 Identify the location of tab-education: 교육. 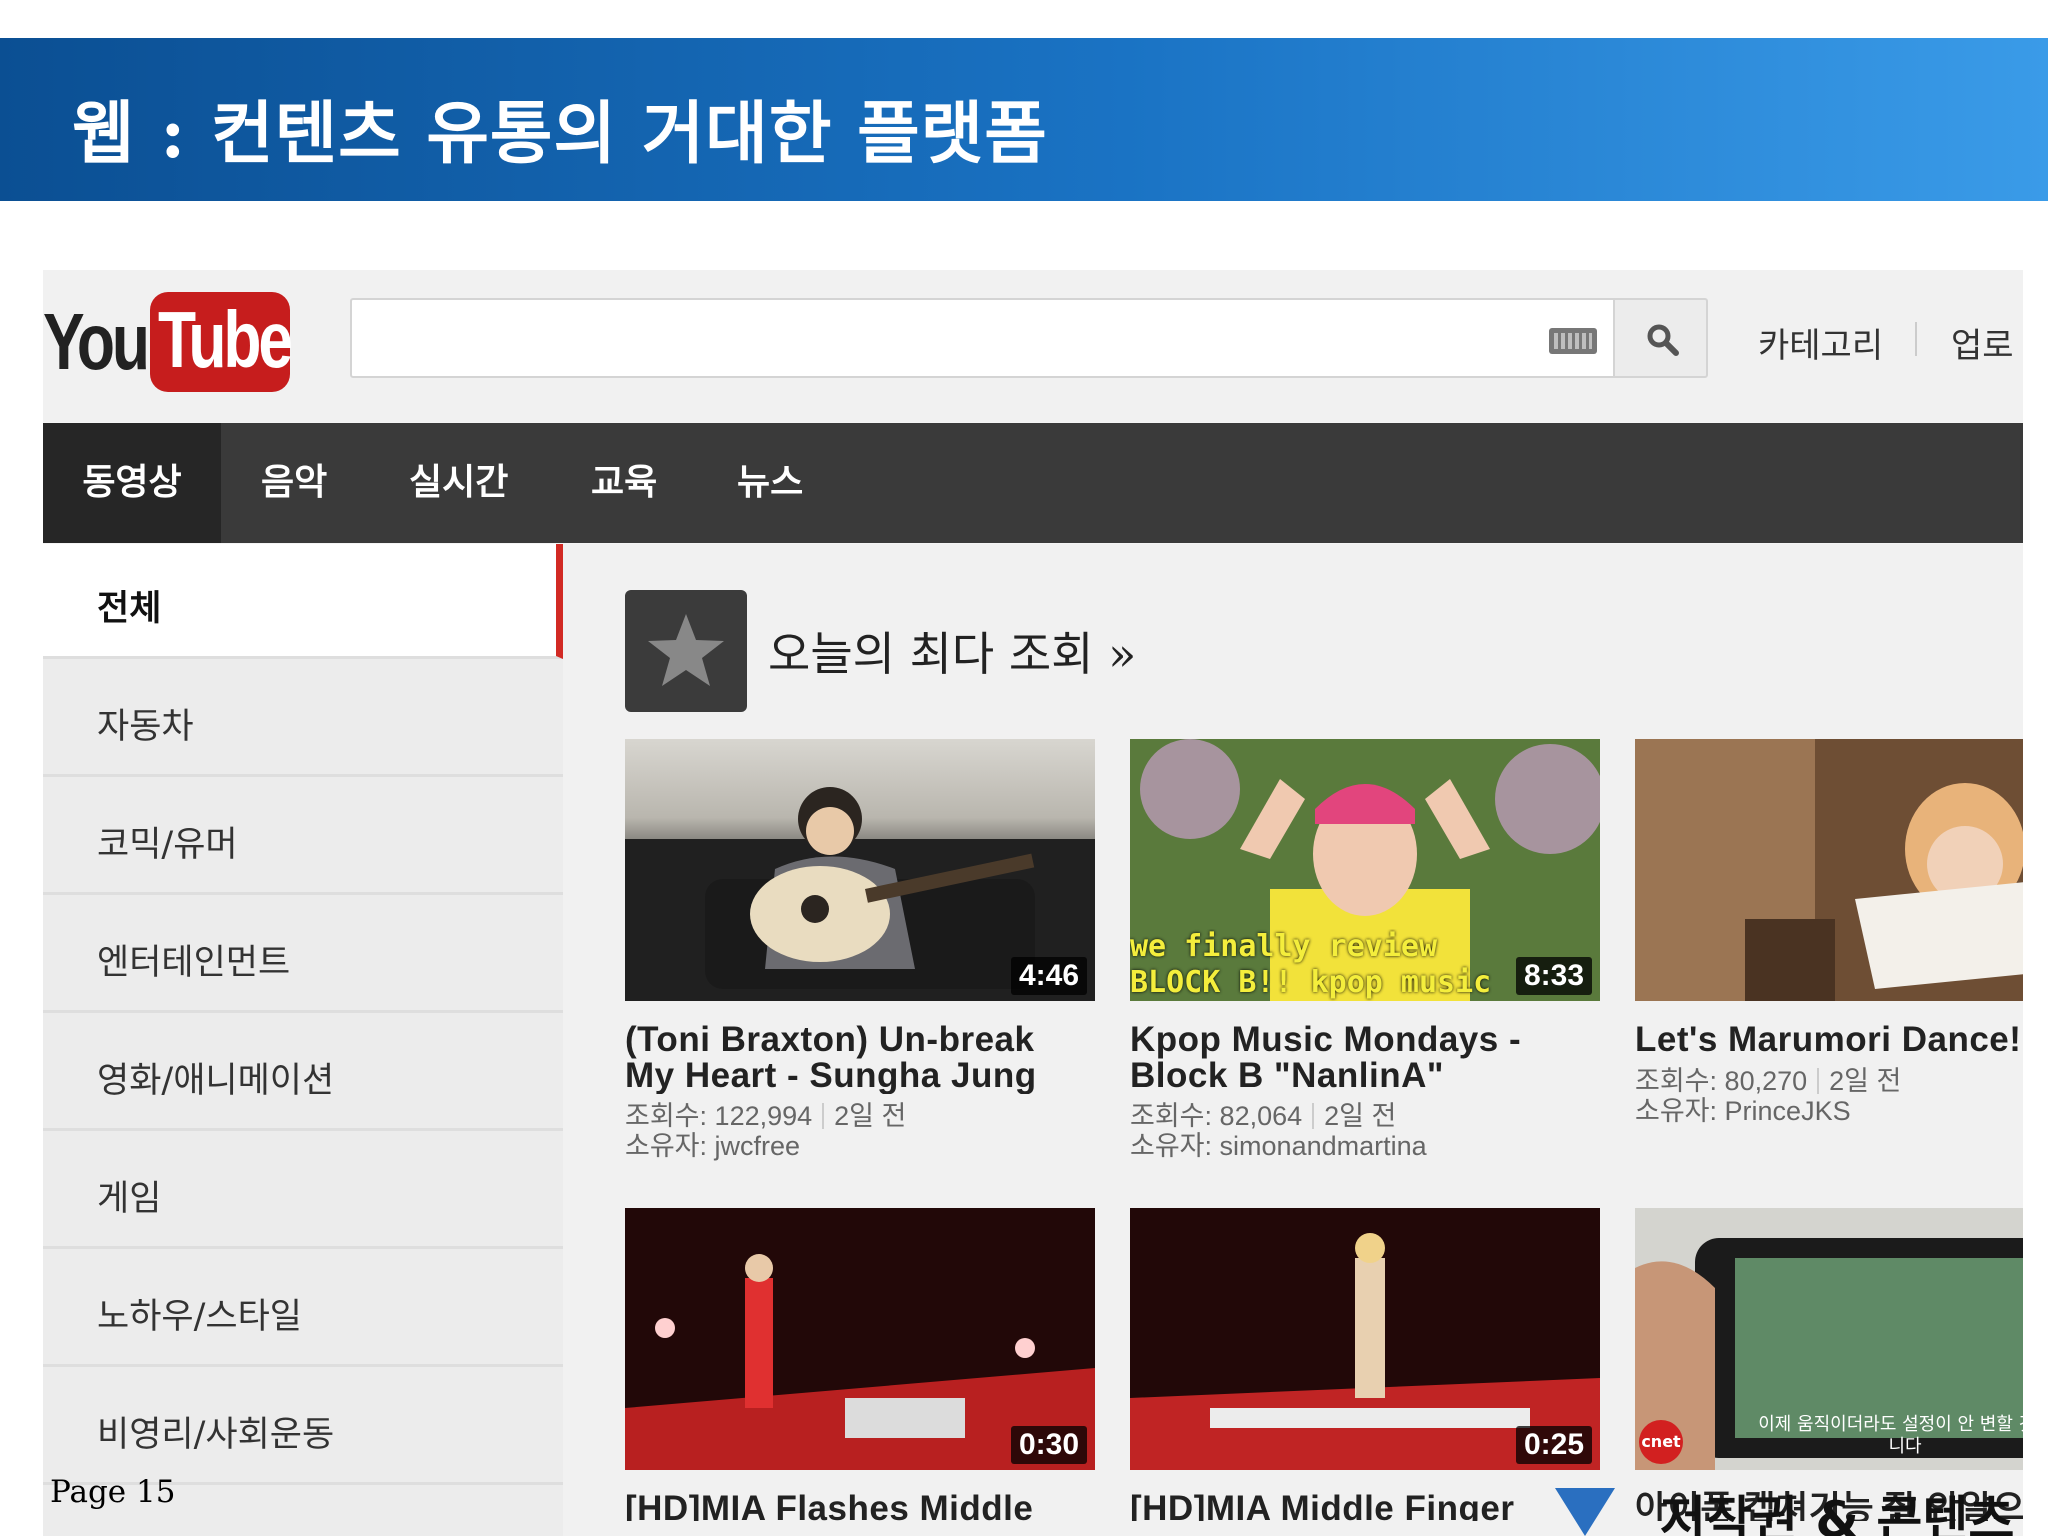
(624, 483).